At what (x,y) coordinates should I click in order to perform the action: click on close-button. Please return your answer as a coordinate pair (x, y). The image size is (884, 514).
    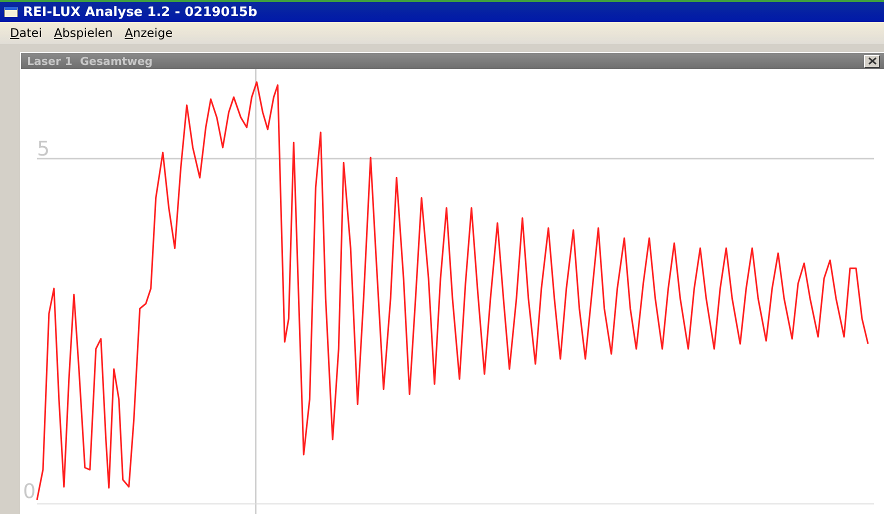
    Looking at the image, I should click on (872, 61).